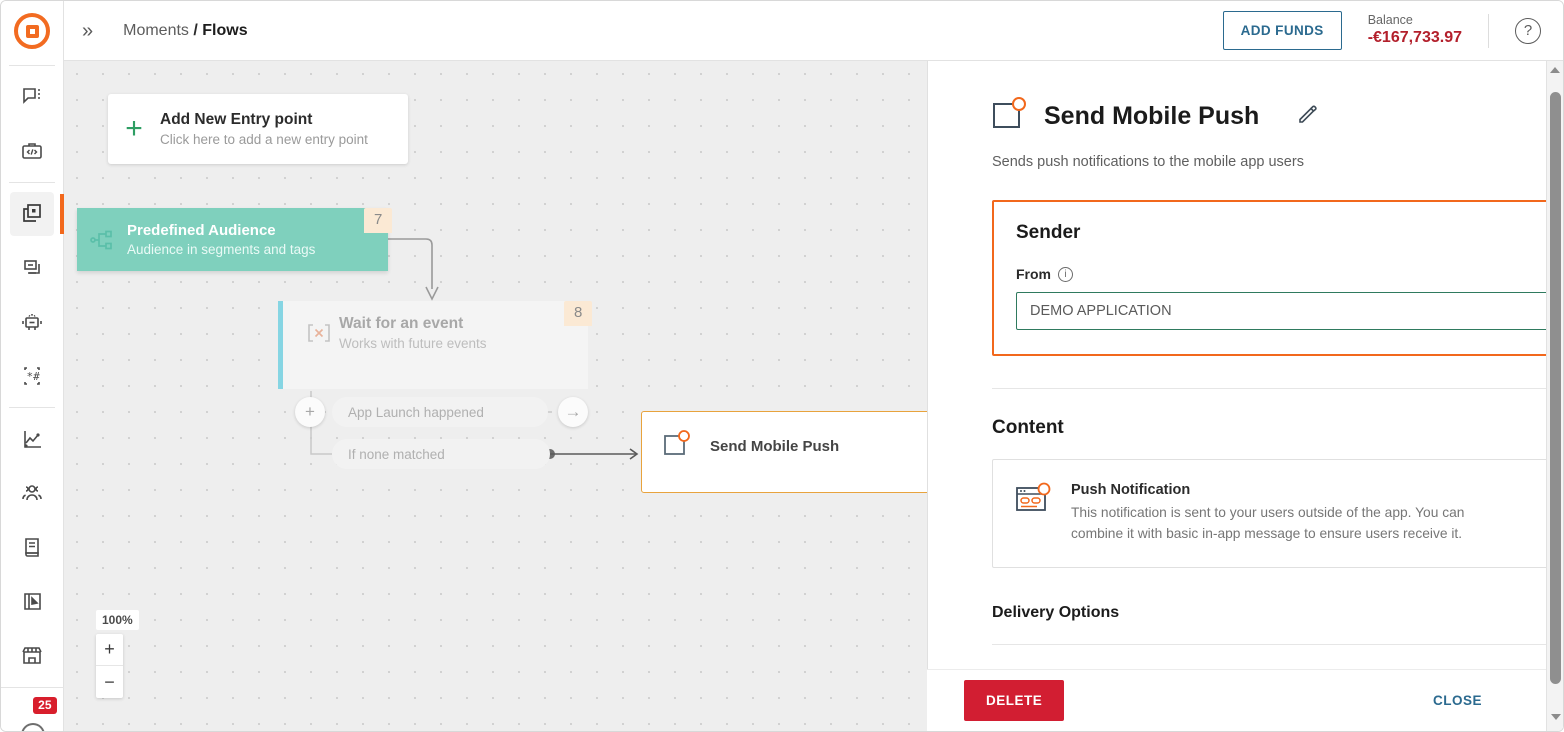  I want to click on sidebar-item-people, so click(32, 493).